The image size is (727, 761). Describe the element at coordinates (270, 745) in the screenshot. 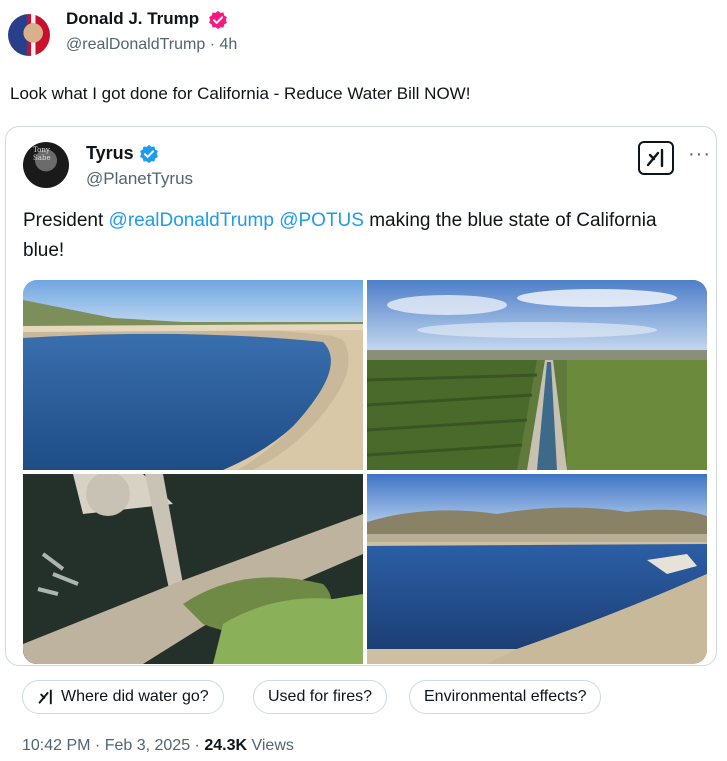

I see `views-label: Views` at that location.